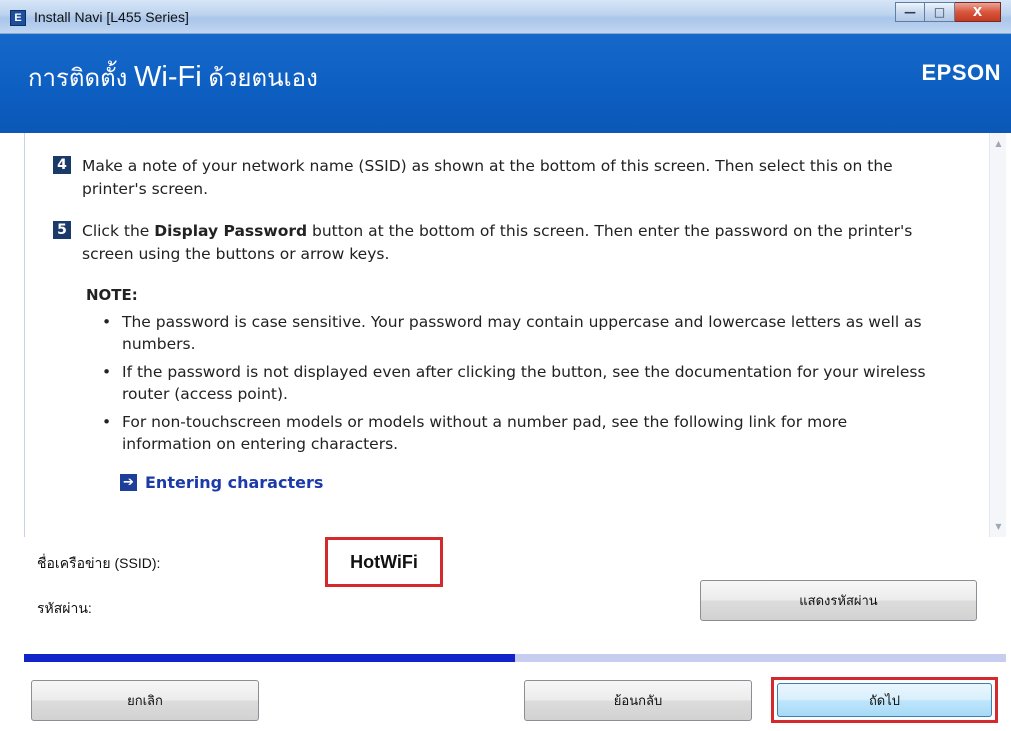 The width and height of the screenshot is (1011, 731). Describe the element at coordinates (231, 231) in the screenshot. I see `step-text-bold: Display Password` at that location.